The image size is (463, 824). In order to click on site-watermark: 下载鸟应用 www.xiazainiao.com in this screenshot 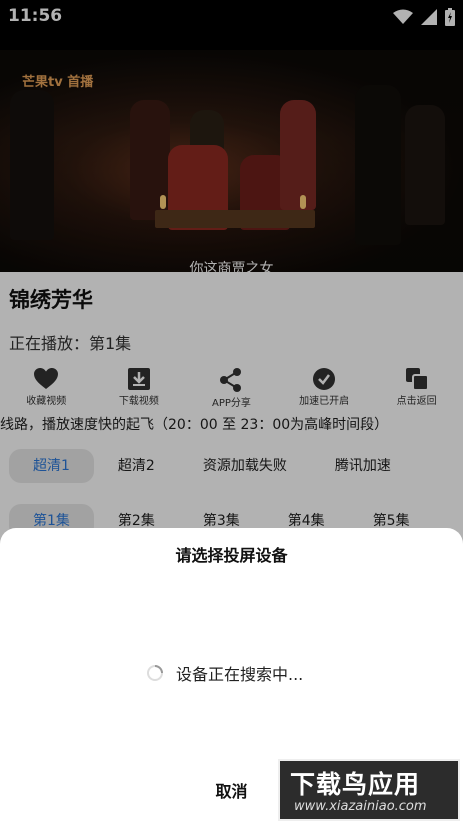, I will do `click(369, 790)`.